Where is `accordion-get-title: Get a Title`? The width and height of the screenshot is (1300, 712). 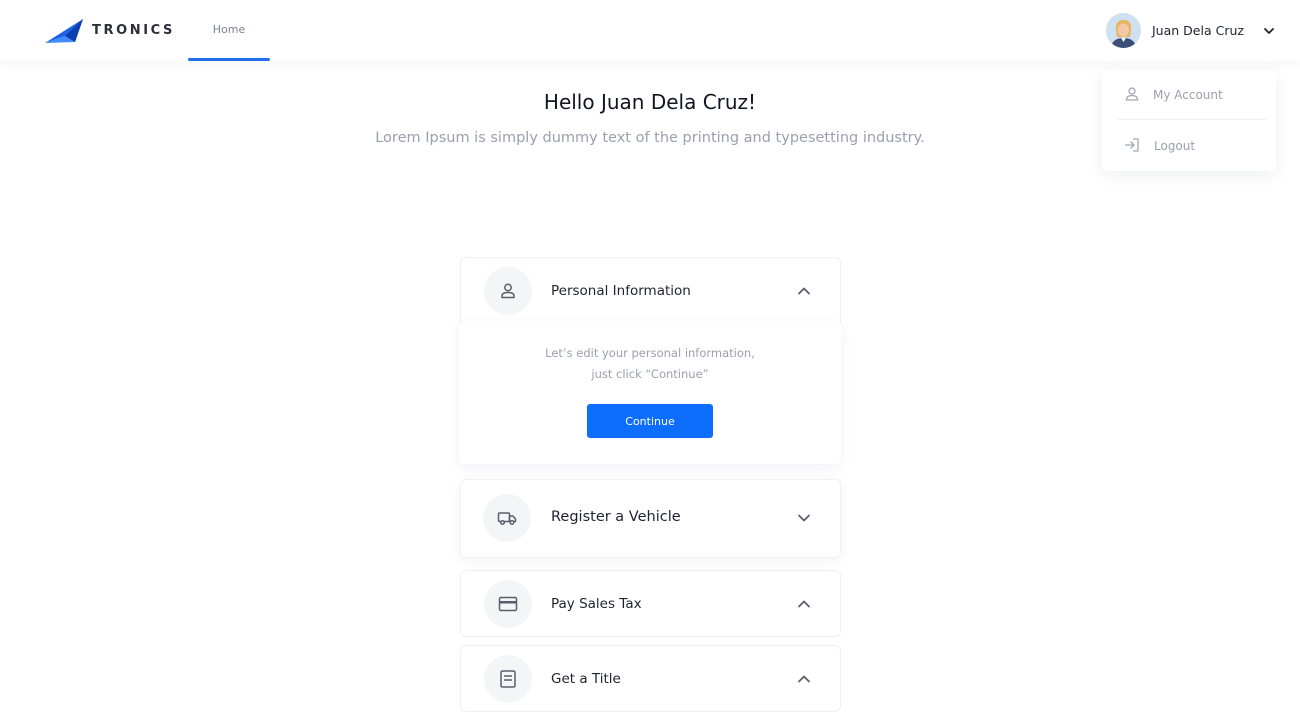 accordion-get-title: Get a Title is located at coordinates (650, 678).